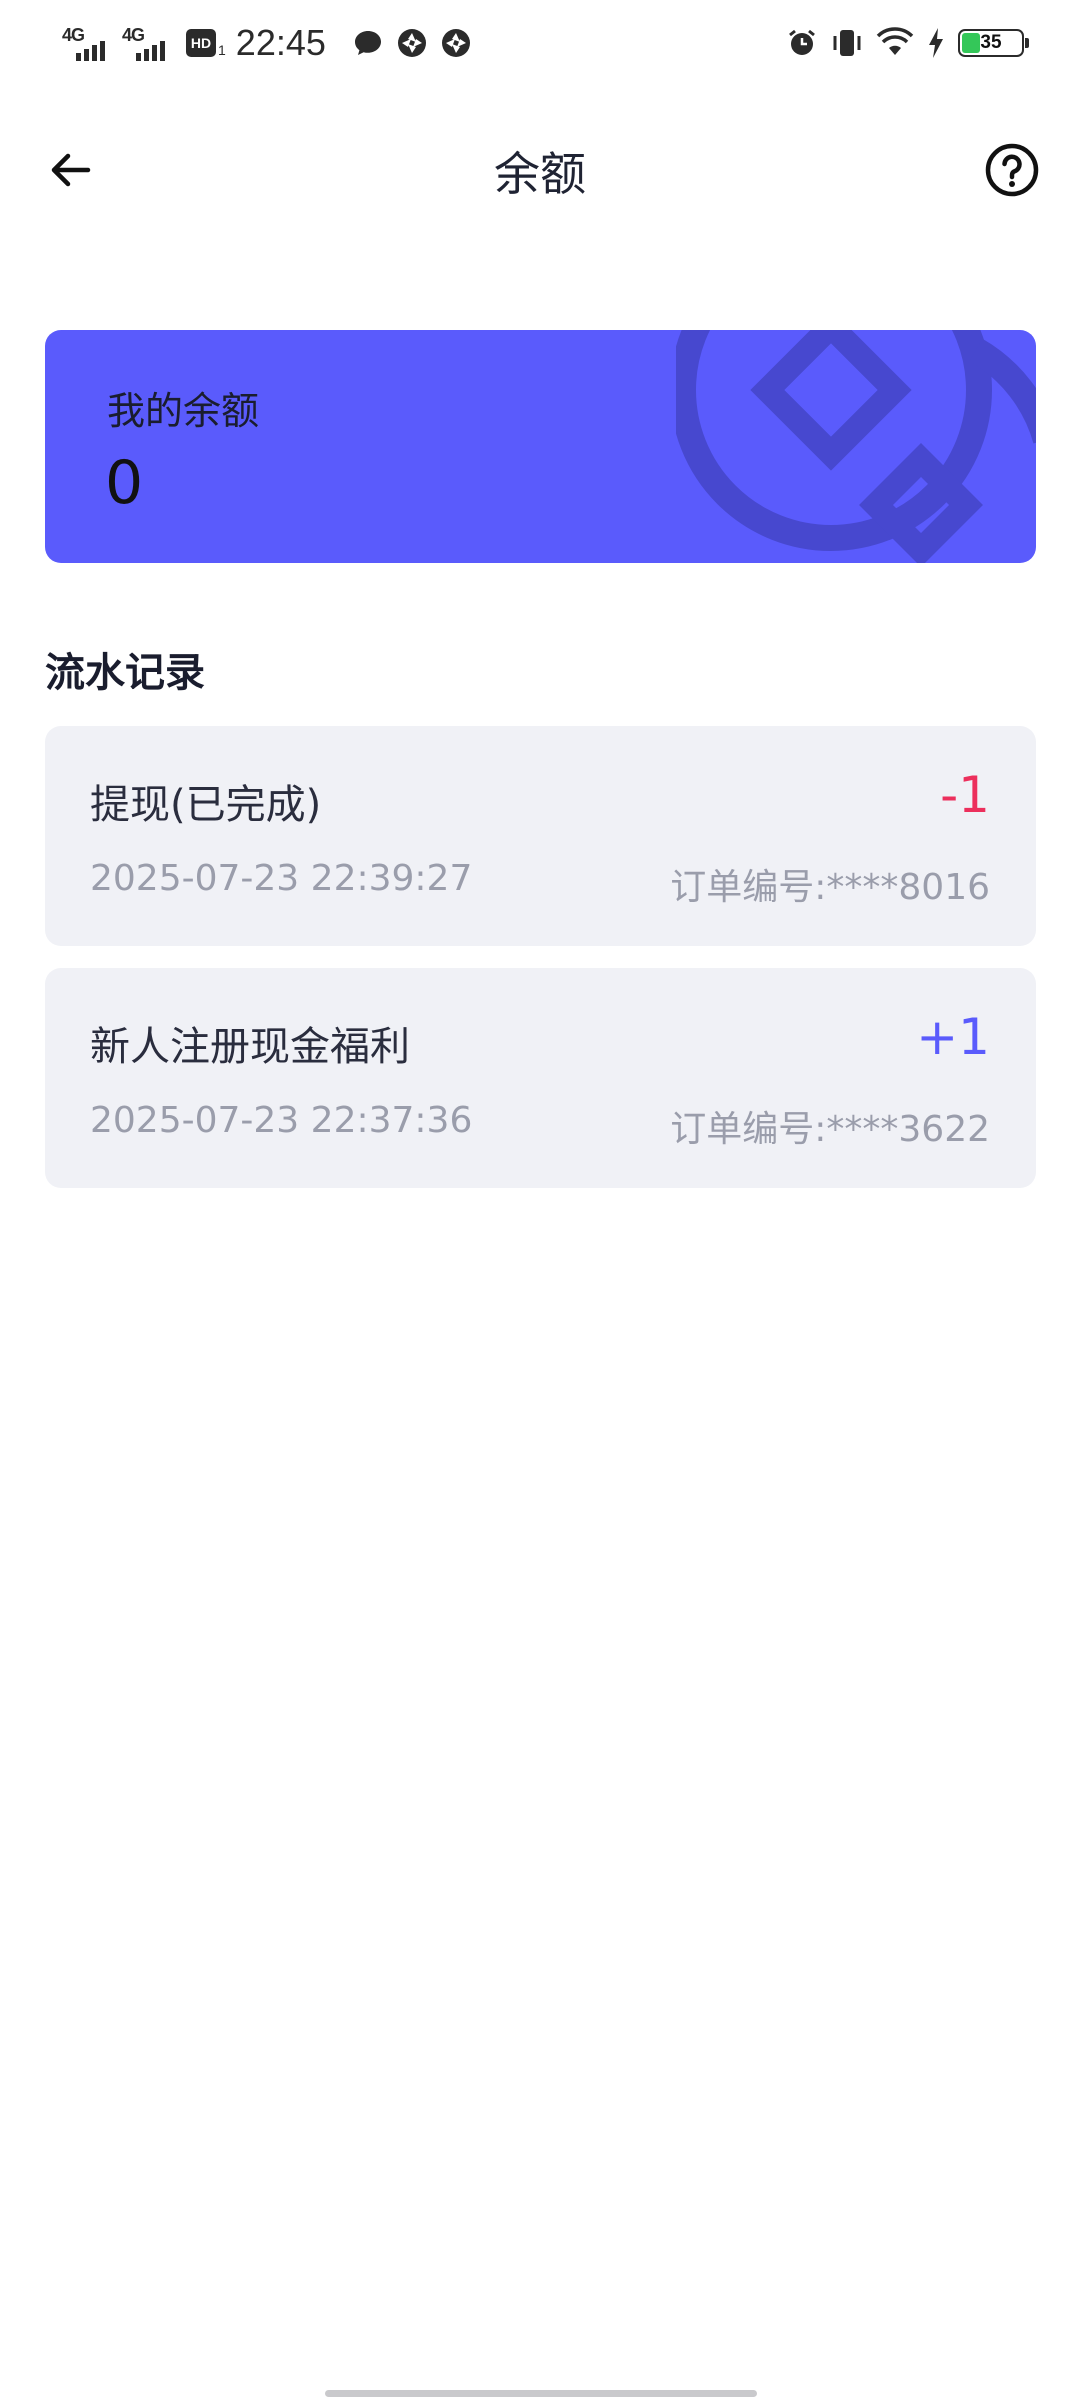 The width and height of the screenshot is (1080, 2400). What do you see at coordinates (183, 411) in the screenshot?
I see `balance-label: 我的余额` at bounding box center [183, 411].